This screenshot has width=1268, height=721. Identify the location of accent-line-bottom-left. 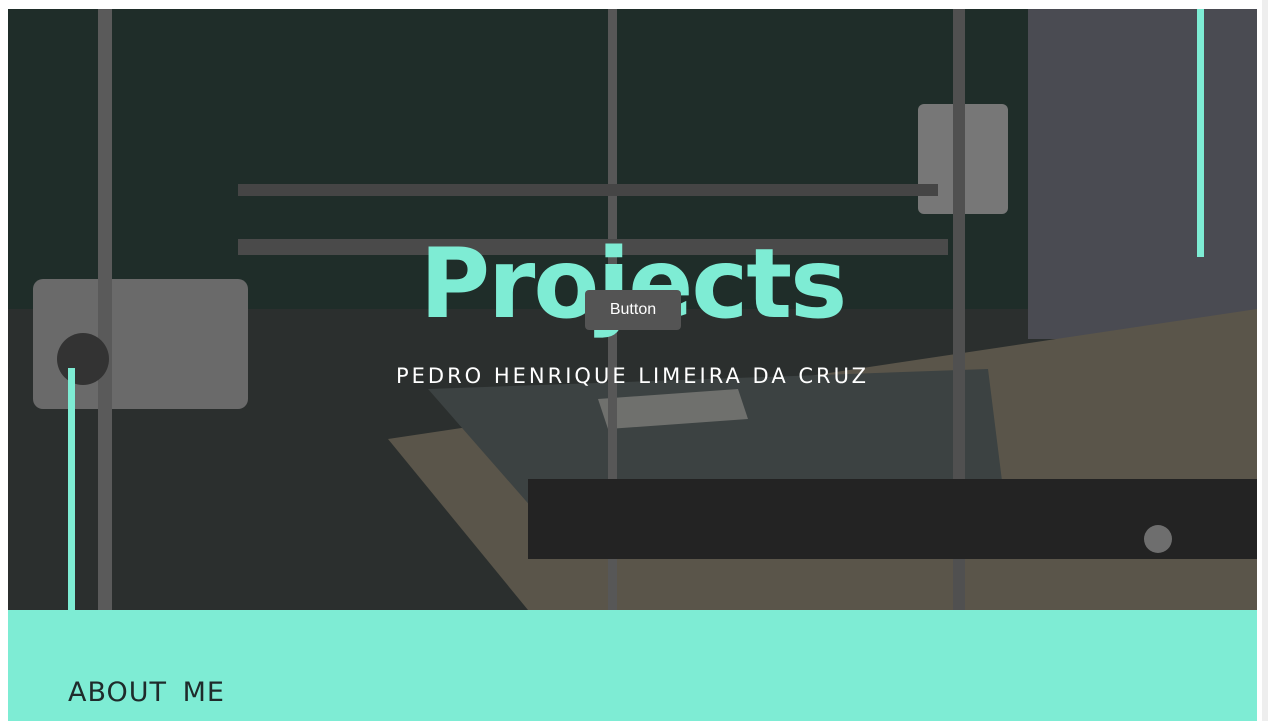
(71, 489).